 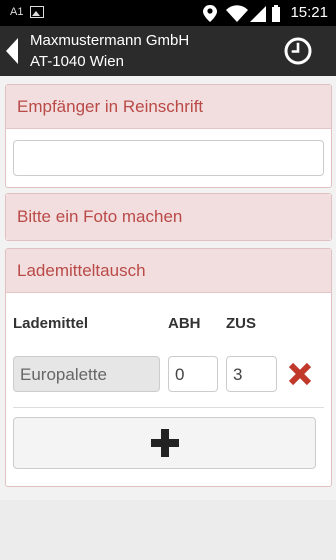 What do you see at coordinates (51, 323) in the screenshot?
I see `column-header-lademittel: Lademittel` at bounding box center [51, 323].